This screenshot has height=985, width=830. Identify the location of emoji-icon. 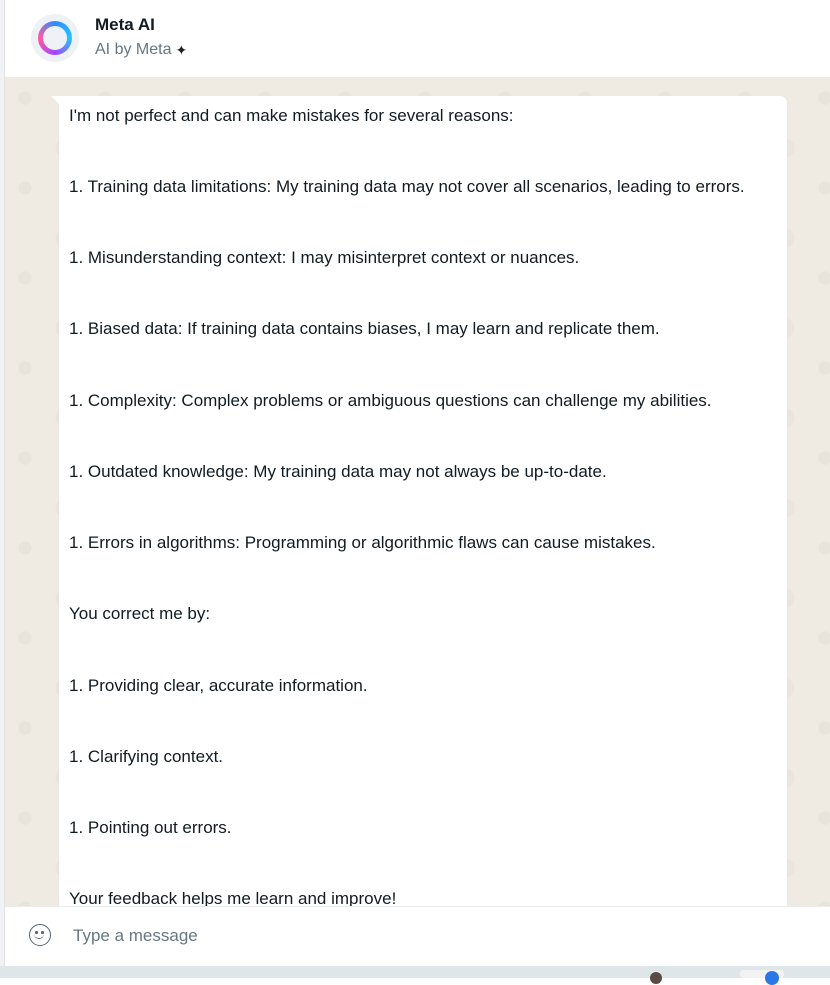
(40, 935).